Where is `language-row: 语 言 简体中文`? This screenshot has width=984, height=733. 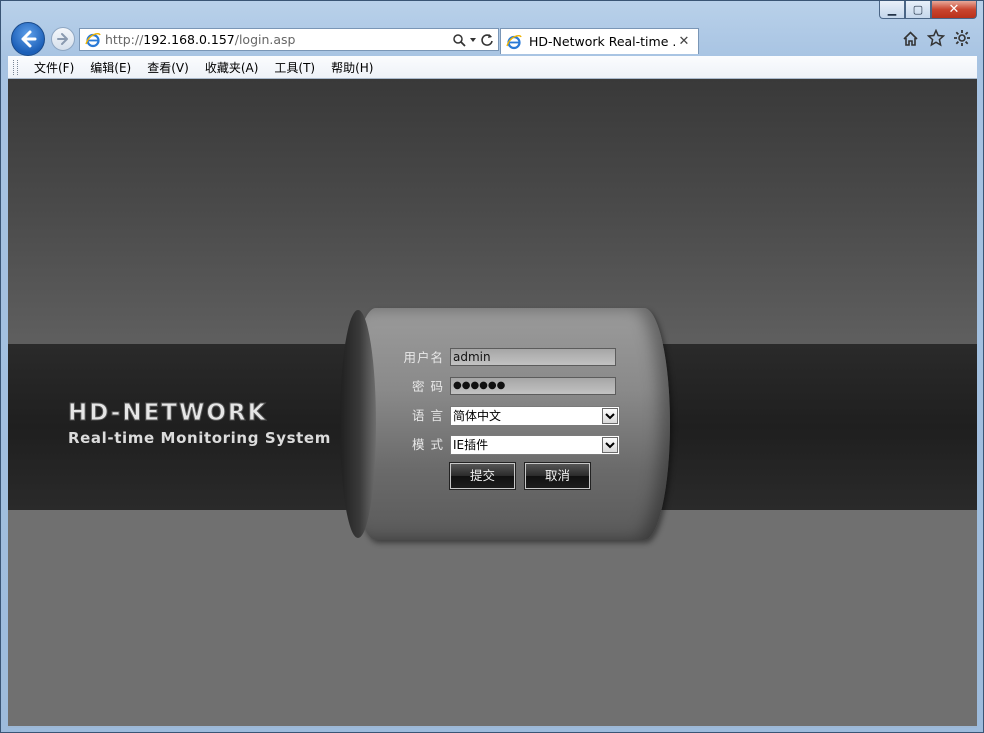
language-row: 语 言 简体中文 is located at coordinates (504, 416).